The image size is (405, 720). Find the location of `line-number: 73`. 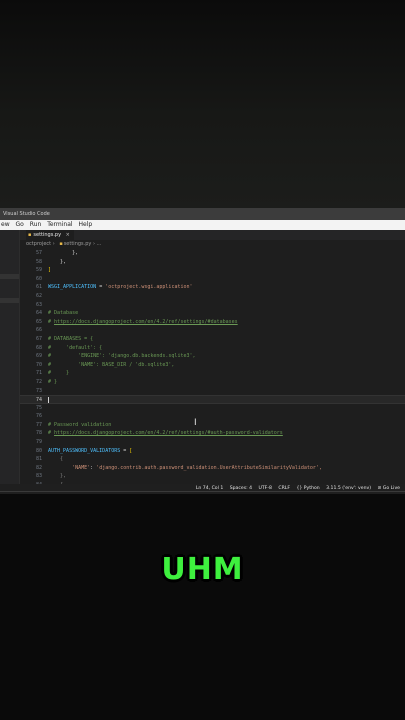

line-number: 73 is located at coordinates (38, 390).